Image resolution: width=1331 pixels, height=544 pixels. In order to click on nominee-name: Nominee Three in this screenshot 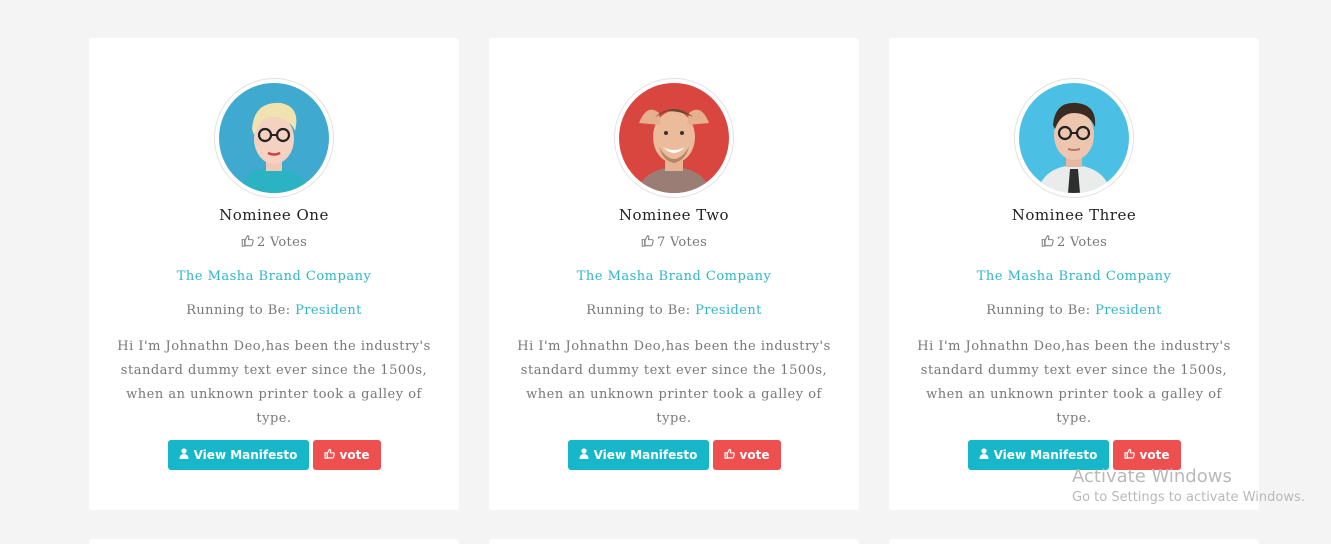, I will do `click(1074, 215)`.